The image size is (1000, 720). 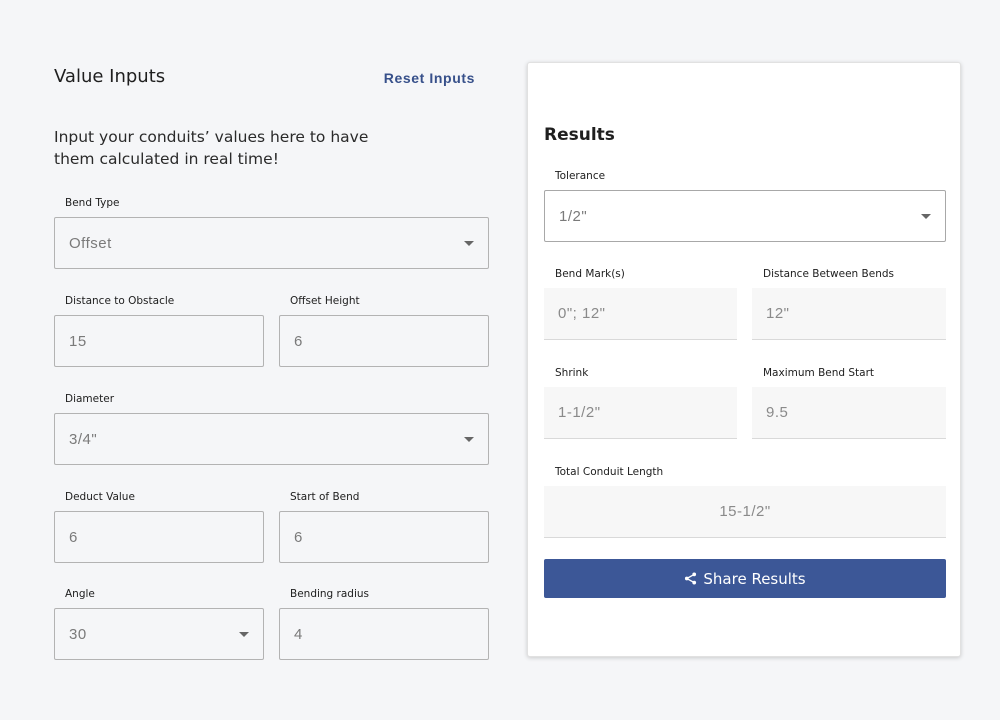 I want to click on reset-inputs-button: Reset Inputs, so click(x=429, y=78).